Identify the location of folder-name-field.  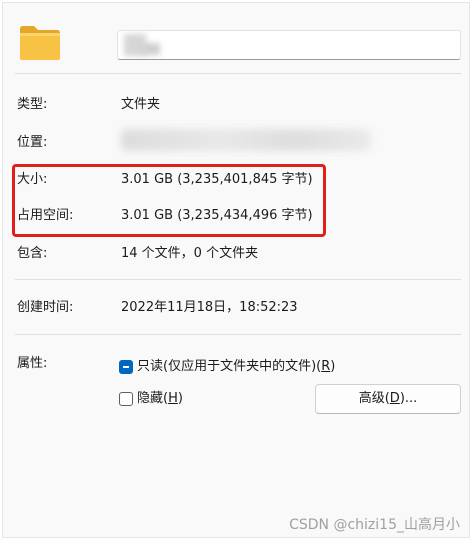
(289, 45).